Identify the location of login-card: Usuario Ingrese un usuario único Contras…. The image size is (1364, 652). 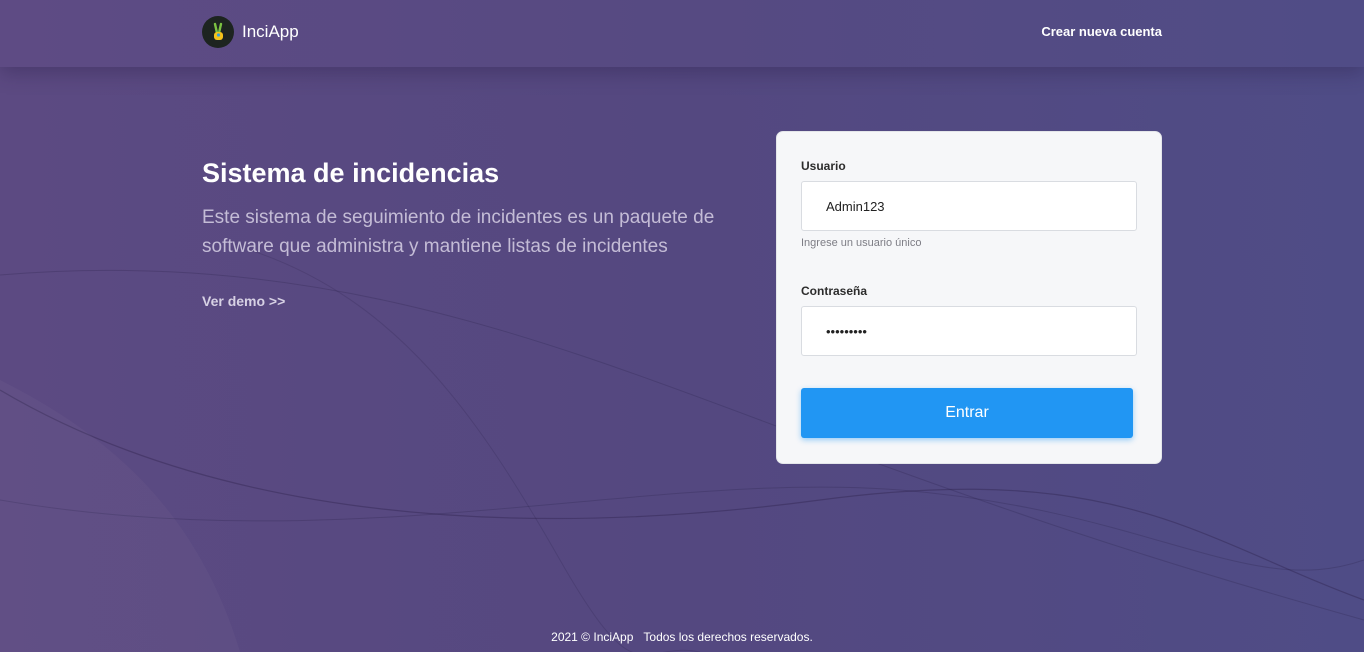
(969, 297).